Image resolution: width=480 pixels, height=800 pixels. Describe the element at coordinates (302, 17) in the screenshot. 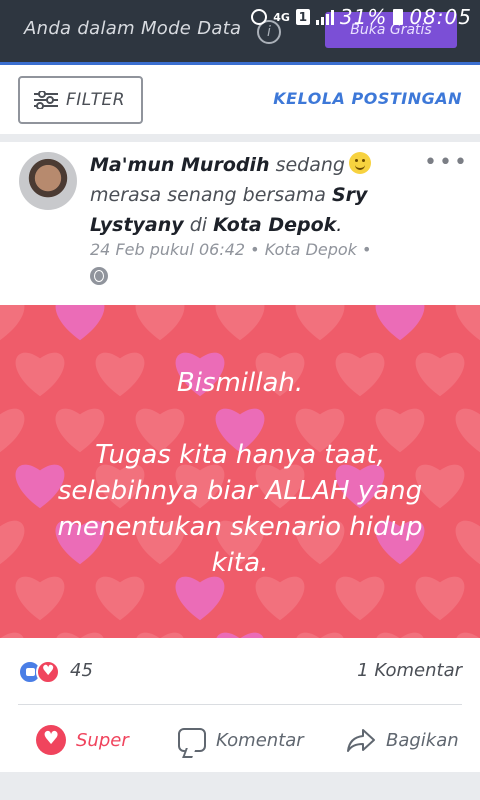

I see `sim-indicator: 1` at that location.